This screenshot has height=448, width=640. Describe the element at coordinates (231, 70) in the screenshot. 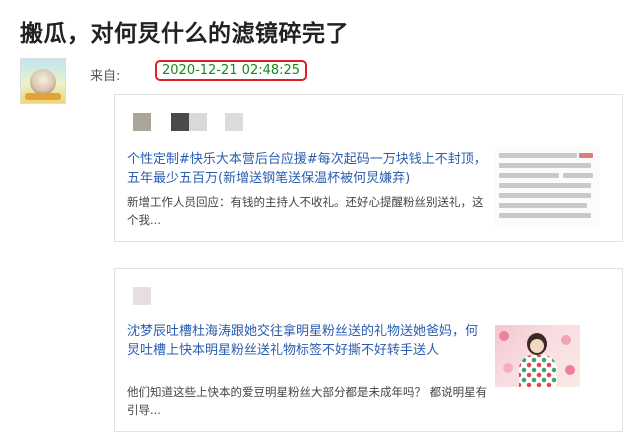

I see `post-timestamp: 2020-12-21 02:48:25` at that location.